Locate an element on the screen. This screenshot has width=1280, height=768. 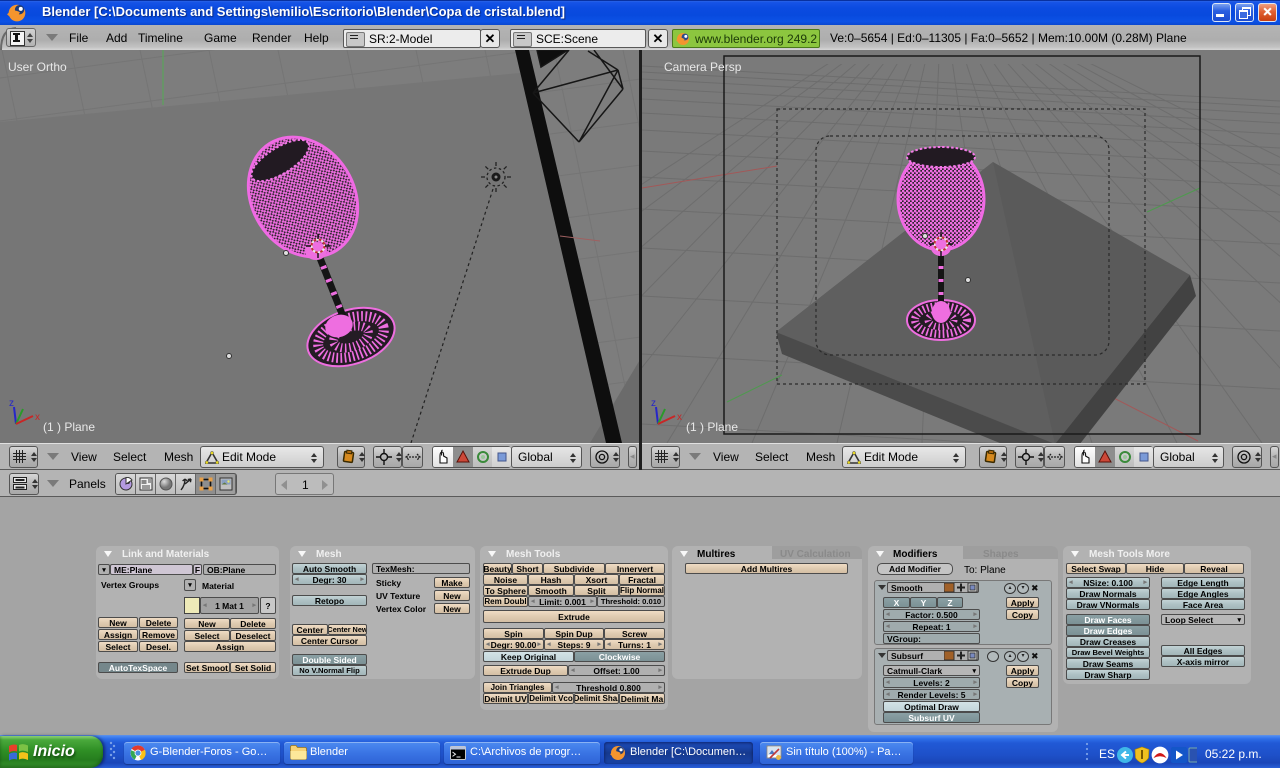
svg-text: User Ortho is located at coordinates (37, 67).